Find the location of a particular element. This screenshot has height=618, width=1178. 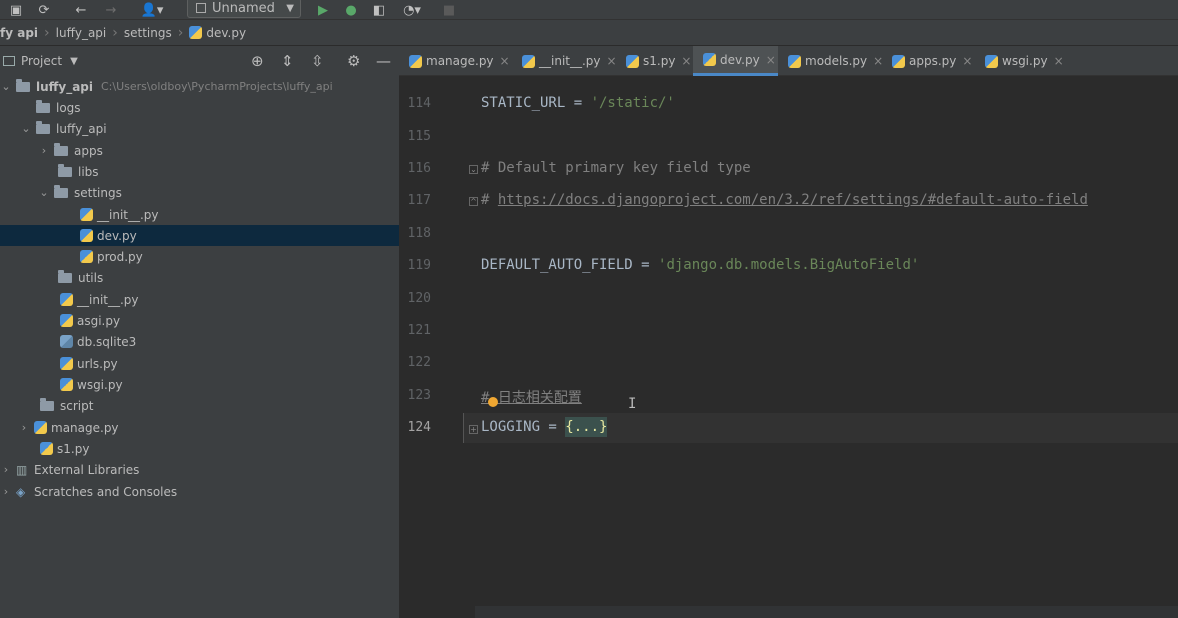

tab-manage-py: manage.py × is located at coordinates (455, 61).